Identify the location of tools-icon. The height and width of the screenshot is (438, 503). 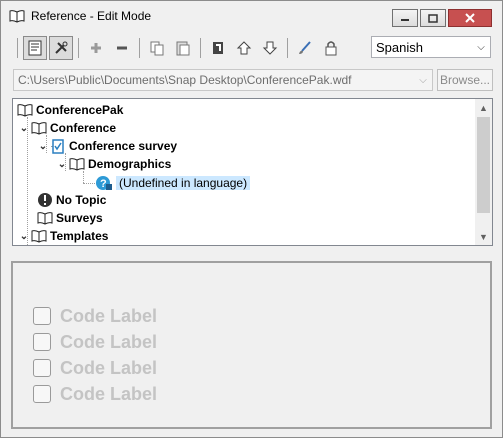
(61, 47).